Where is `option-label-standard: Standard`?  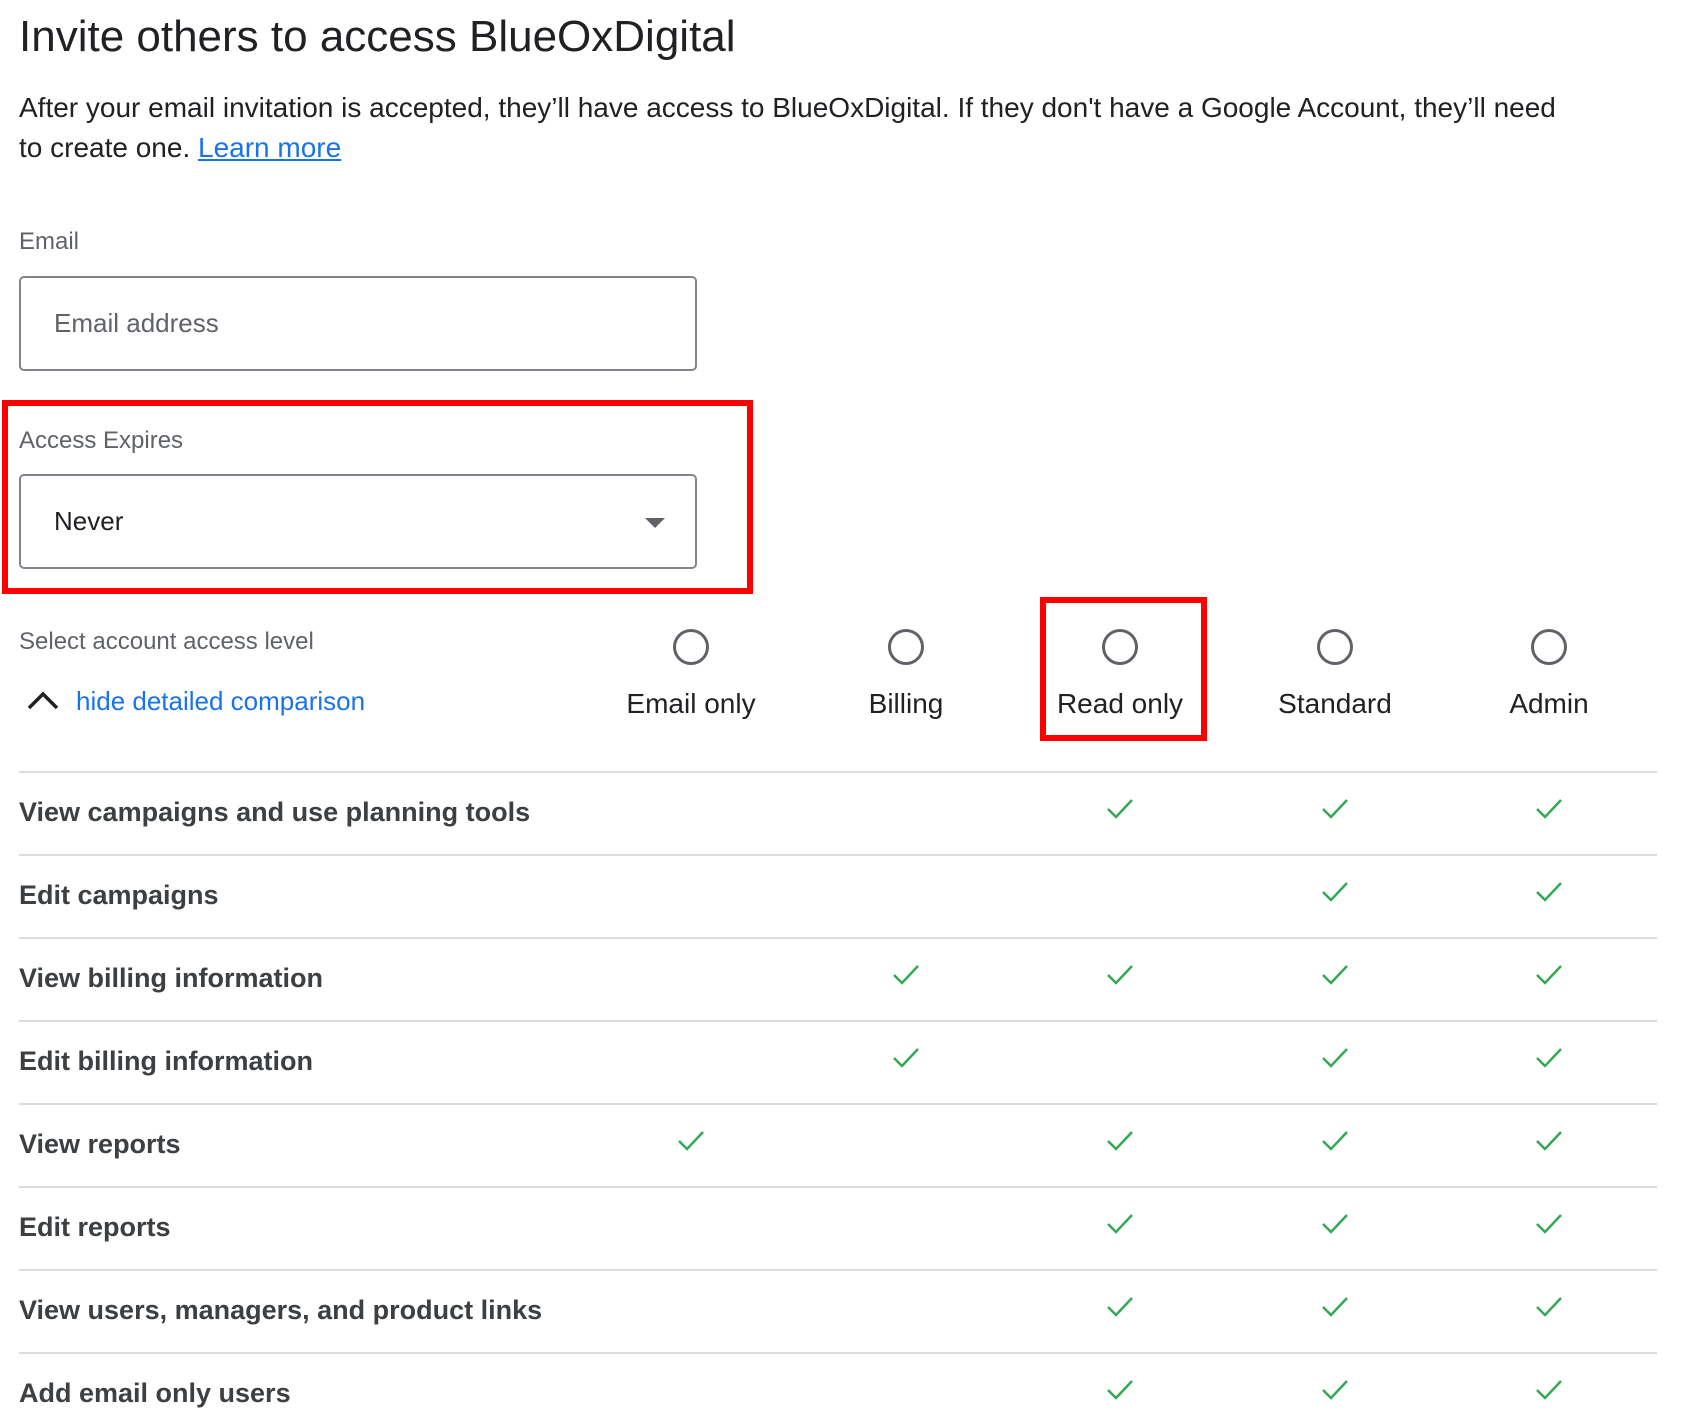
option-label-standard: Standard is located at coordinates (1335, 704).